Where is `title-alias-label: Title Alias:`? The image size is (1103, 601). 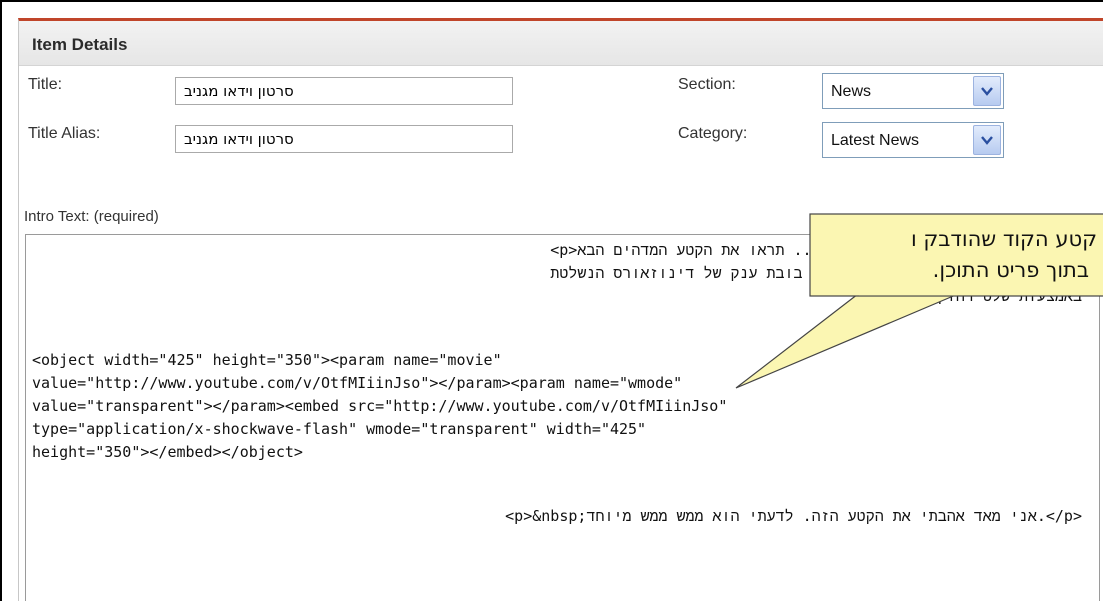 title-alias-label: Title Alias: is located at coordinates (64, 133).